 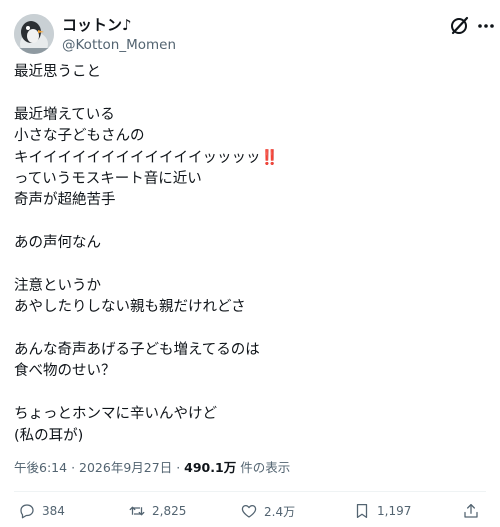 I want to click on reply-icon, so click(x=27, y=511).